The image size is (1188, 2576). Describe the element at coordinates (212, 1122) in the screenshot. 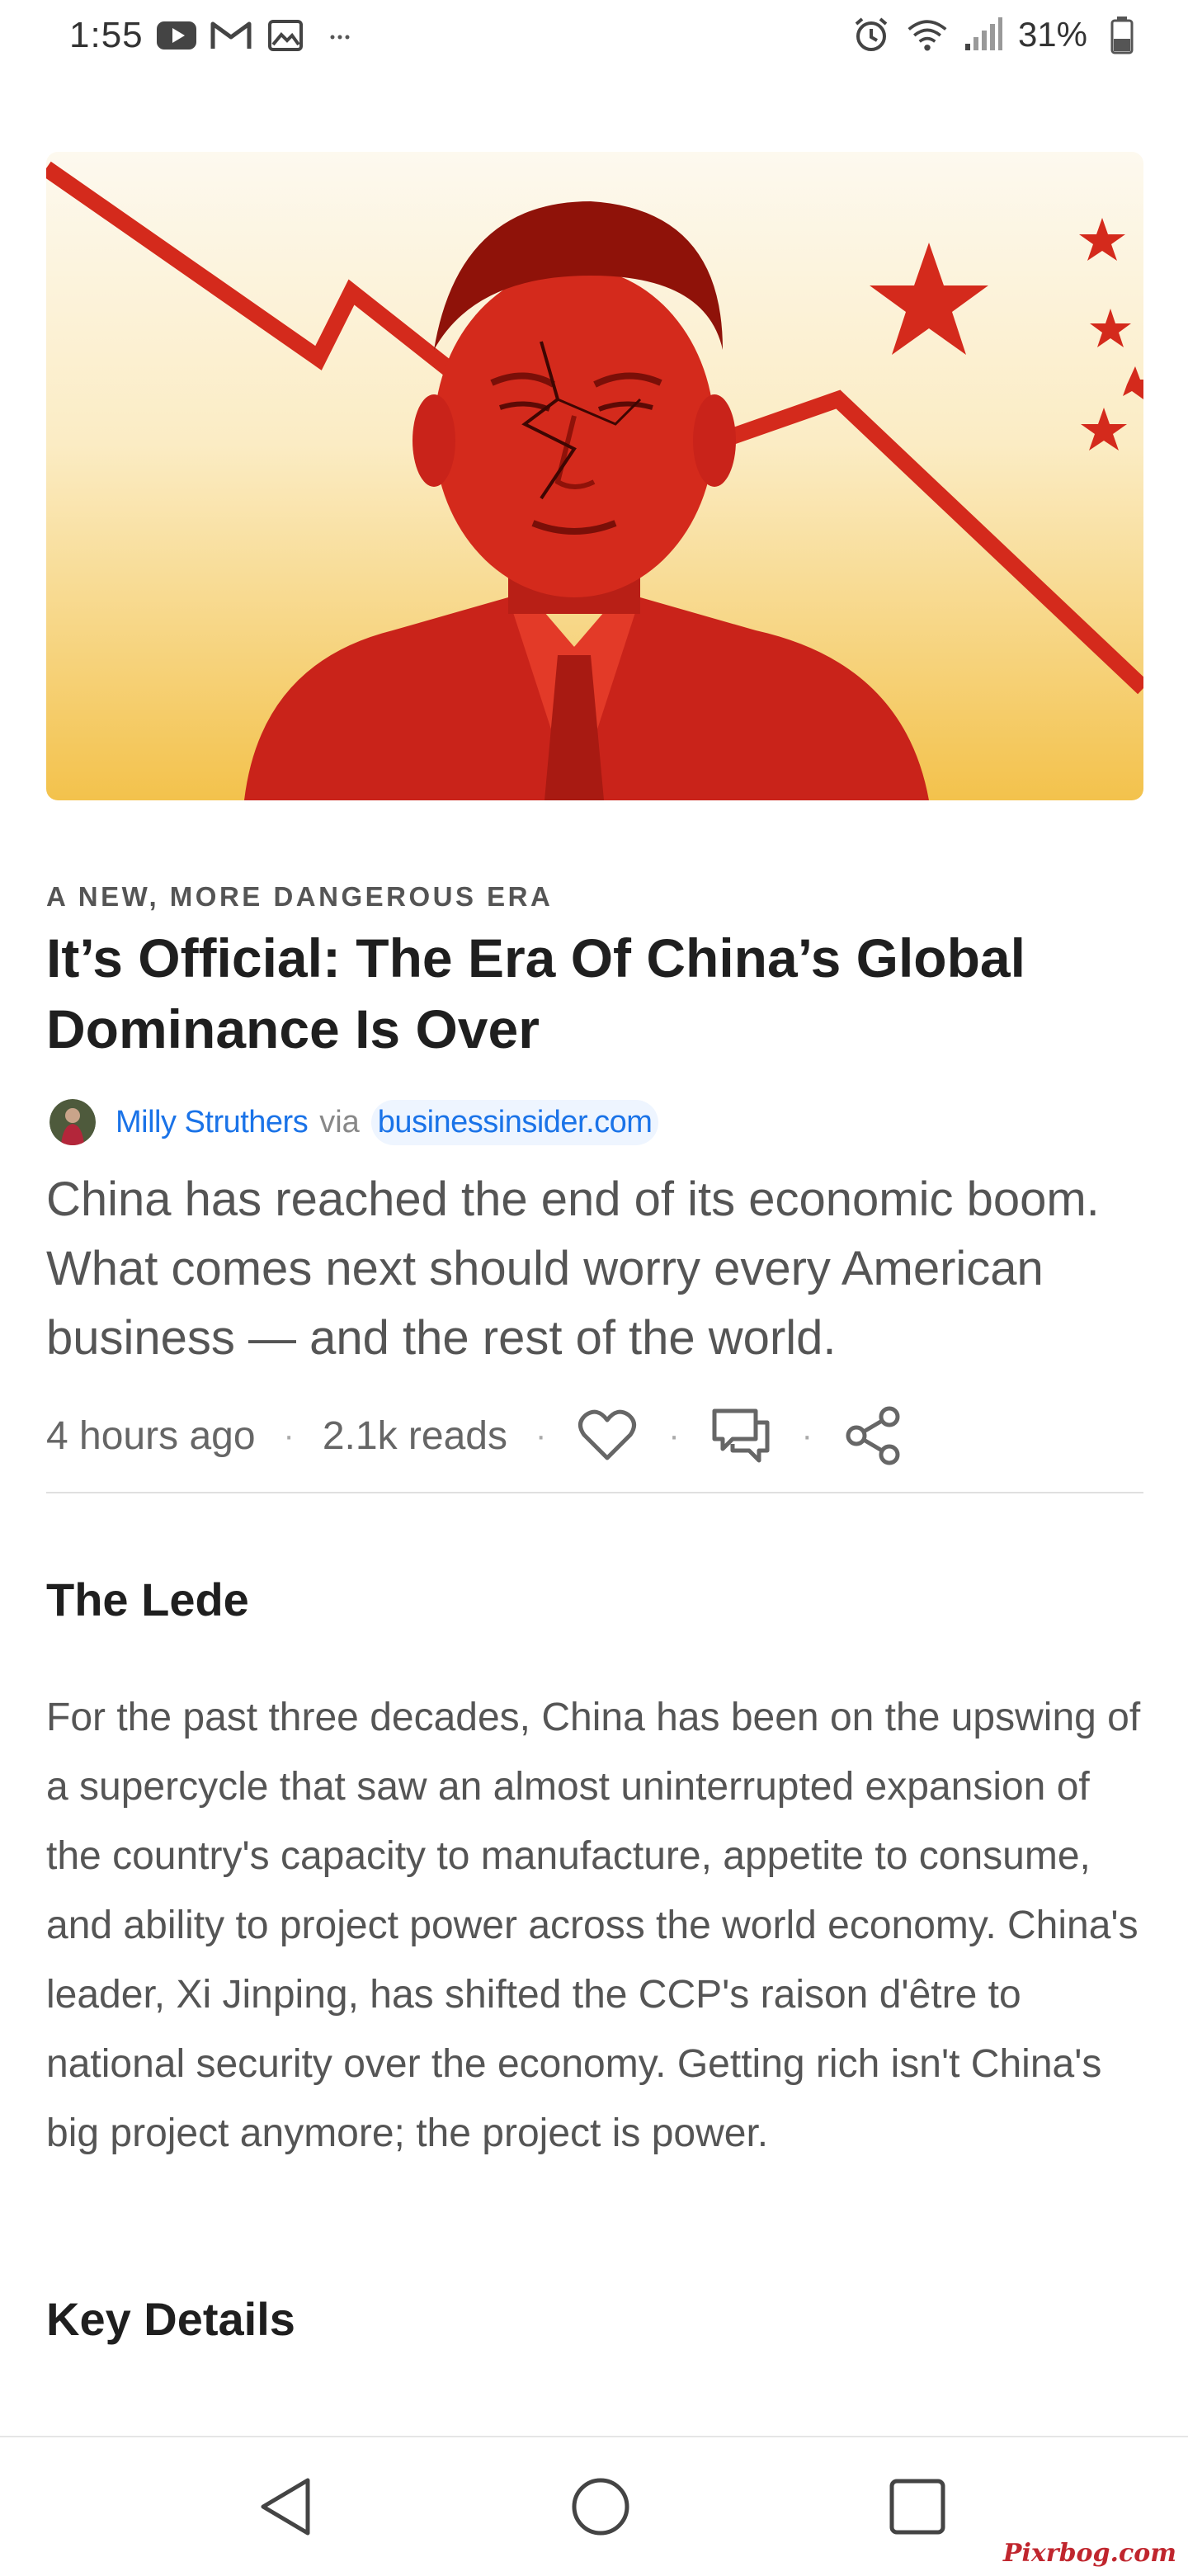

I see `author-link: Milly Struthers` at that location.